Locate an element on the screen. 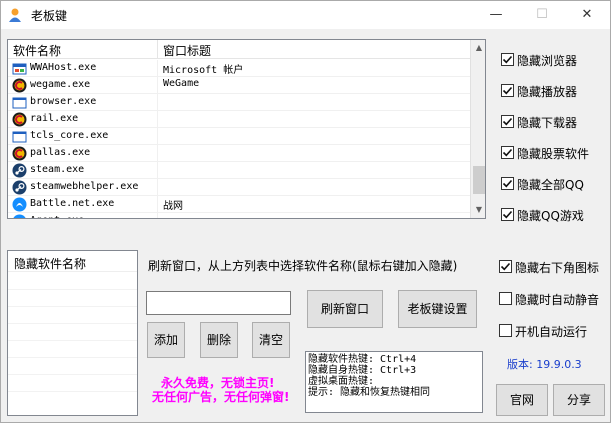 The image size is (611, 423). software-name-input is located at coordinates (218, 303).